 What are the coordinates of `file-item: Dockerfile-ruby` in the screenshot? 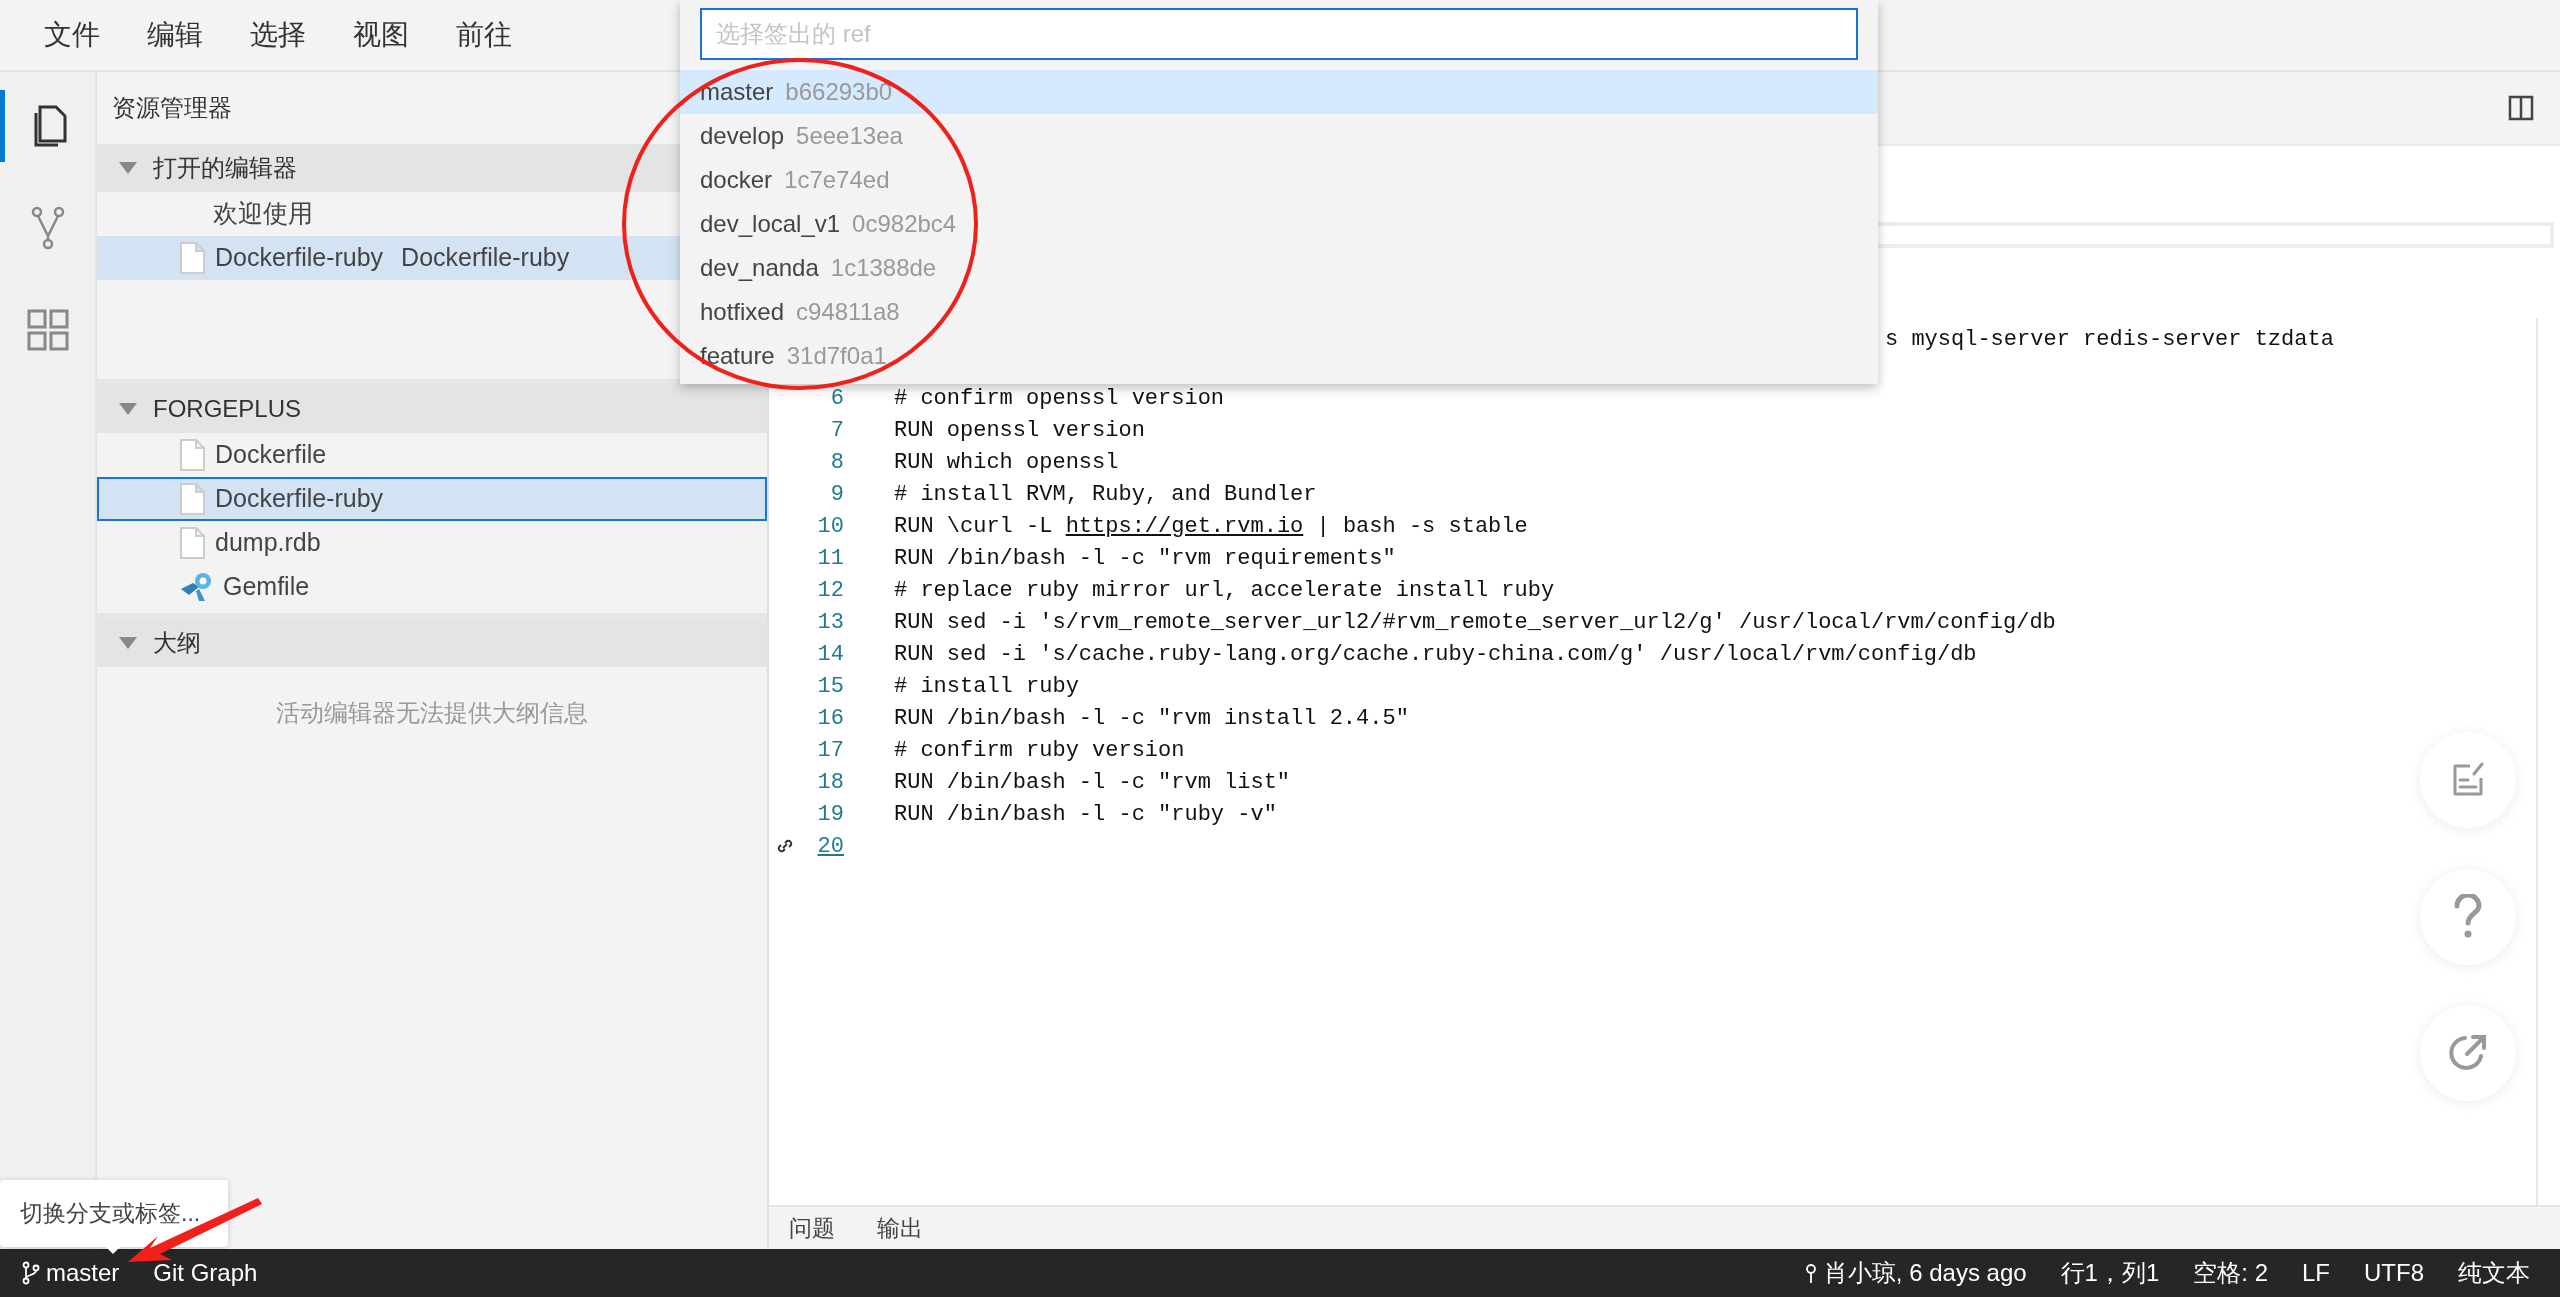 It's located at (432, 499).